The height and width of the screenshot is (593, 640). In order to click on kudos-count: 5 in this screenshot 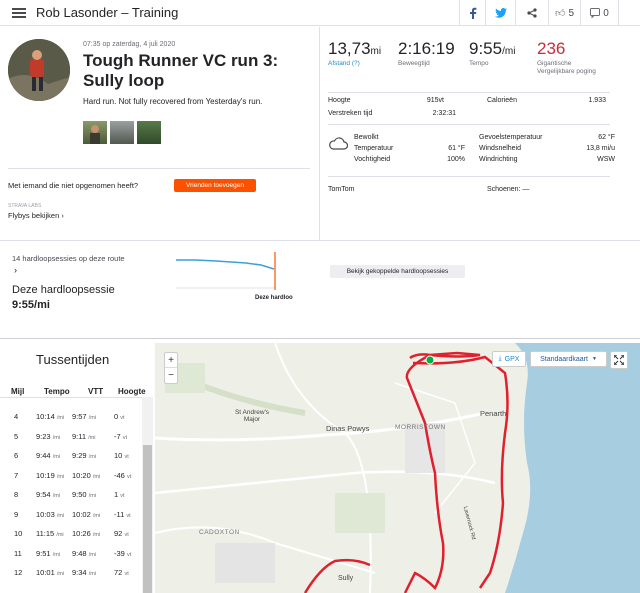, I will do `click(571, 13)`.